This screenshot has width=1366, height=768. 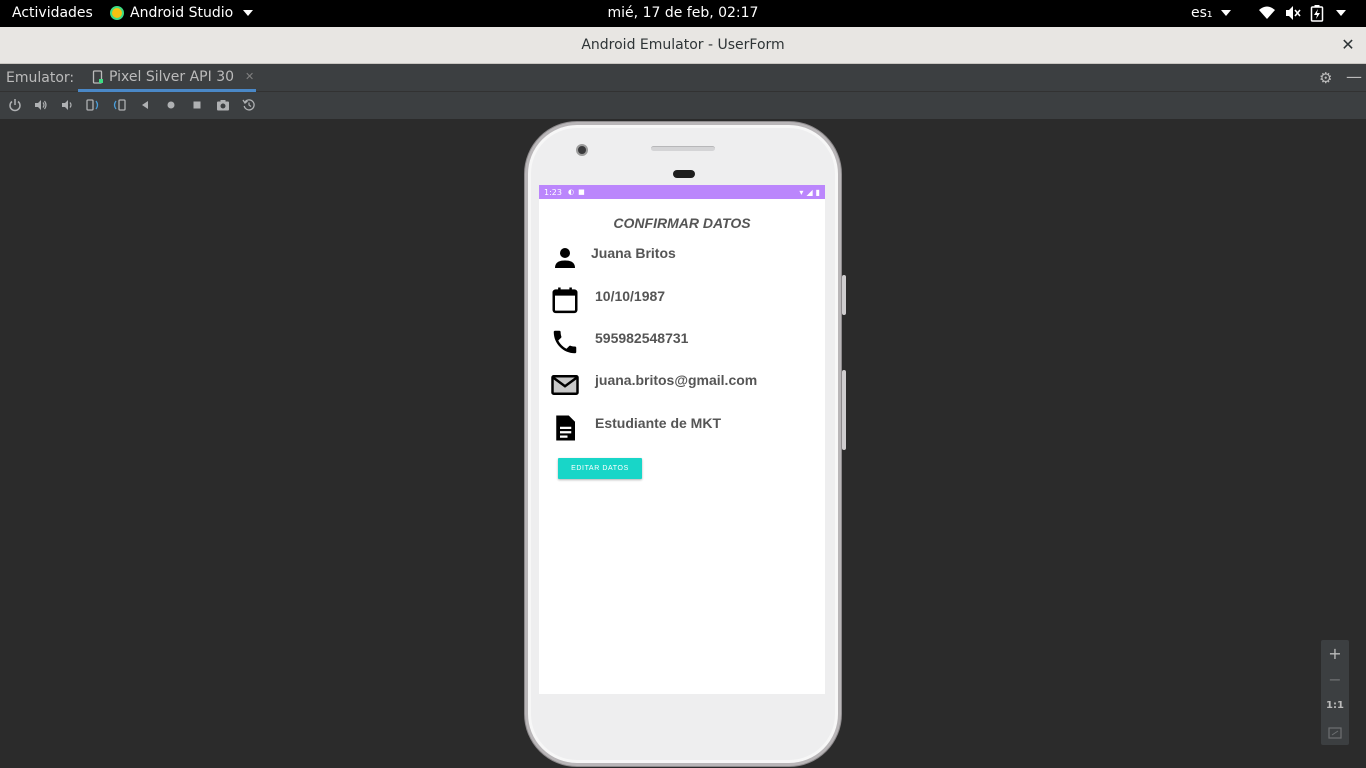 What do you see at coordinates (630, 296) in the screenshot?
I see `birthdate-value: 10/10/1987` at bounding box center [630, 296].